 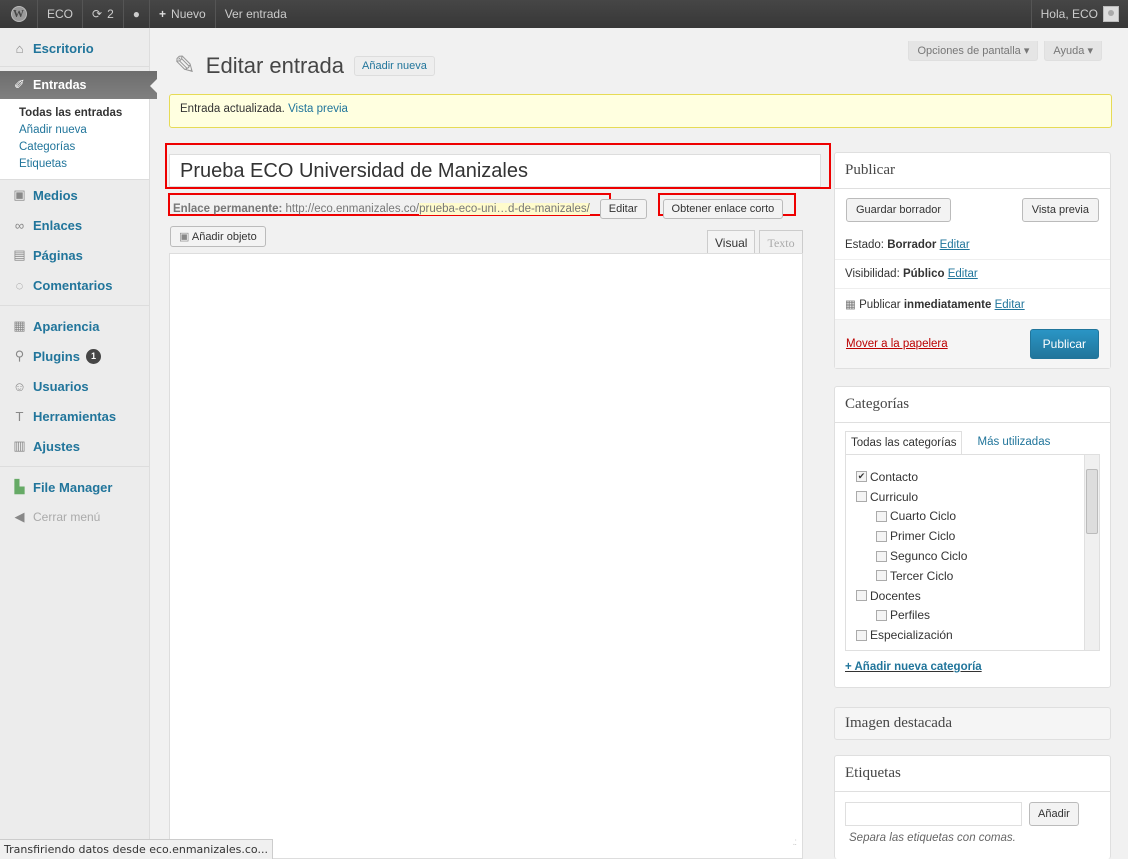 What do you see at coordinates (972, 723) in the screenshot?
I see `featured-image-box: Imagen destacada` at bounding box center [972, 723].